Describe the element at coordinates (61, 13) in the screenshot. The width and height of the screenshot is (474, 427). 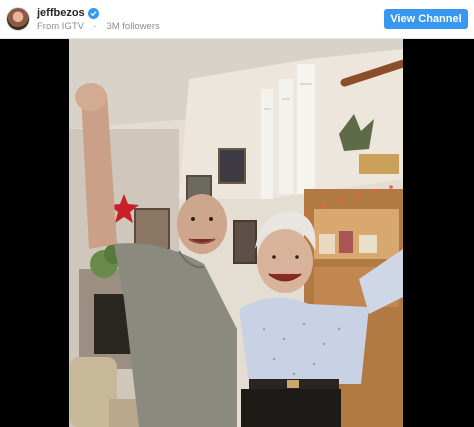
I see `username-link: jeffbezos` at that location.